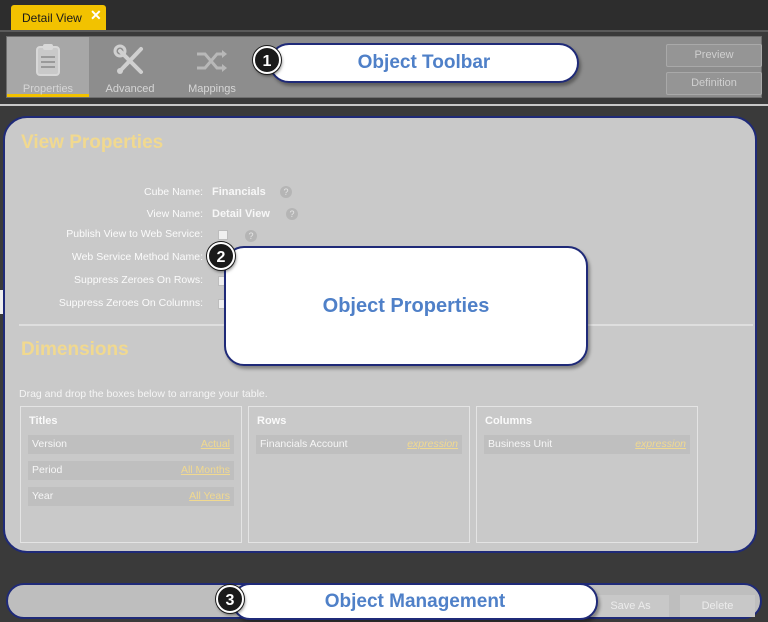 The width and height of the screenshot is (768, 622). I want to click on dimensions-title: Dimensions, so click(75, 349).